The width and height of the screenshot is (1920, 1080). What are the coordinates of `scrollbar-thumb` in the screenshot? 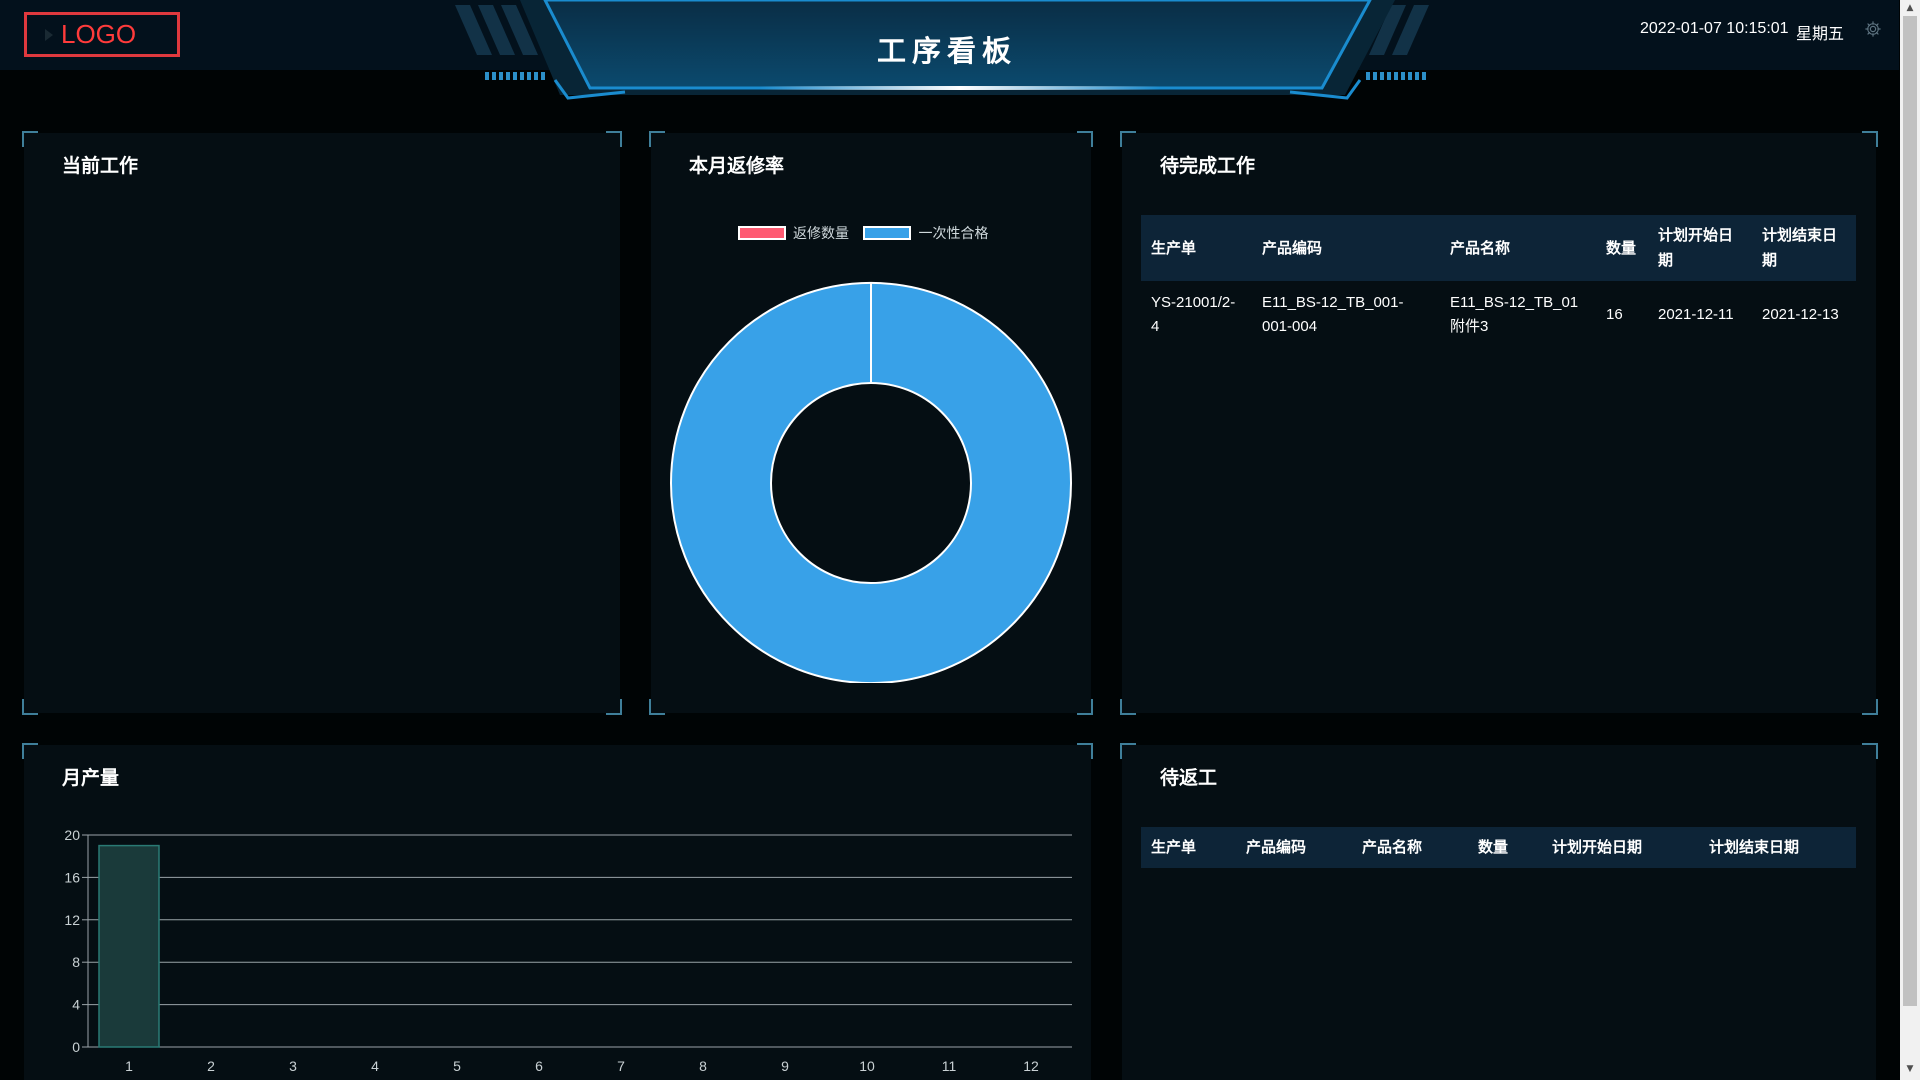 It's located at (1910, 511).